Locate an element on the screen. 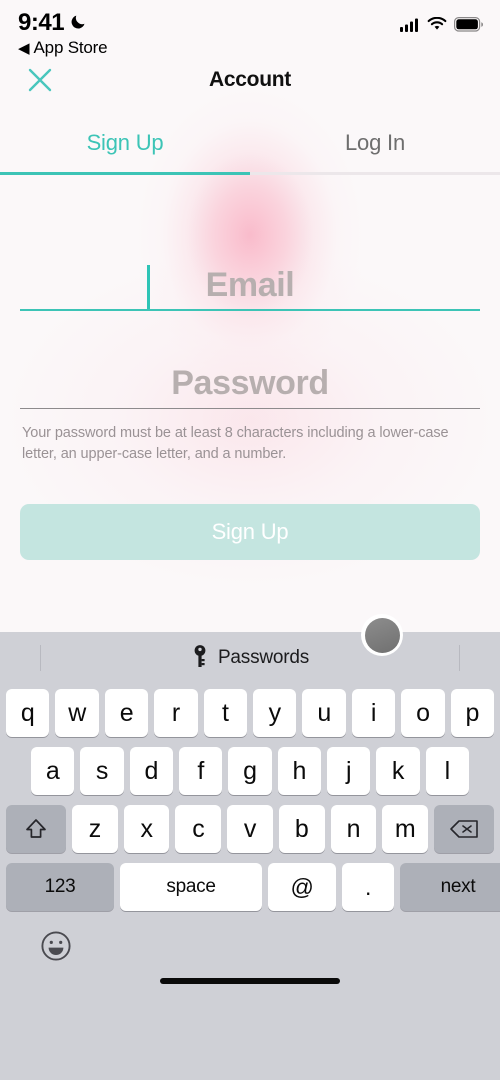  key-t: t is located at coordinates (225, 713).